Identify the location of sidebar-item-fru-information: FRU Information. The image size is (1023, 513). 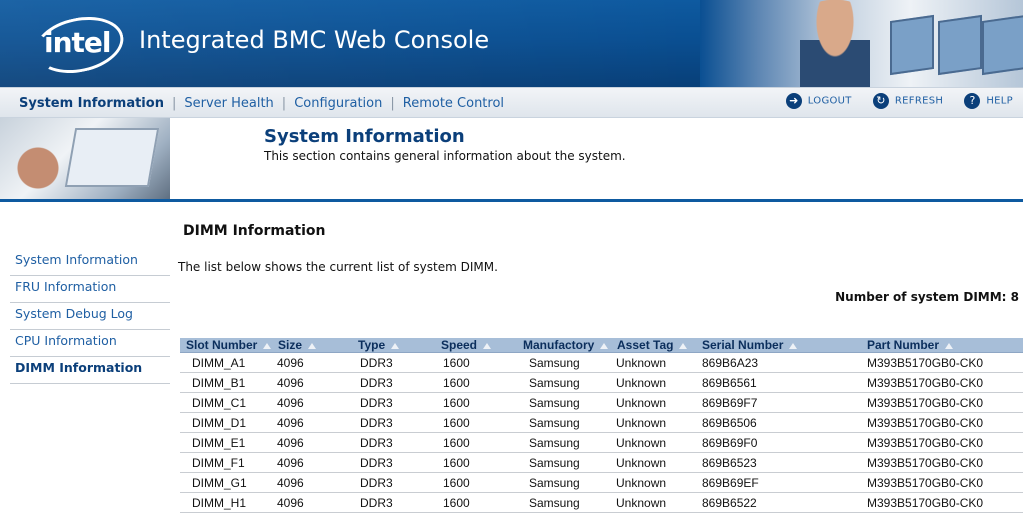
(90, 290).